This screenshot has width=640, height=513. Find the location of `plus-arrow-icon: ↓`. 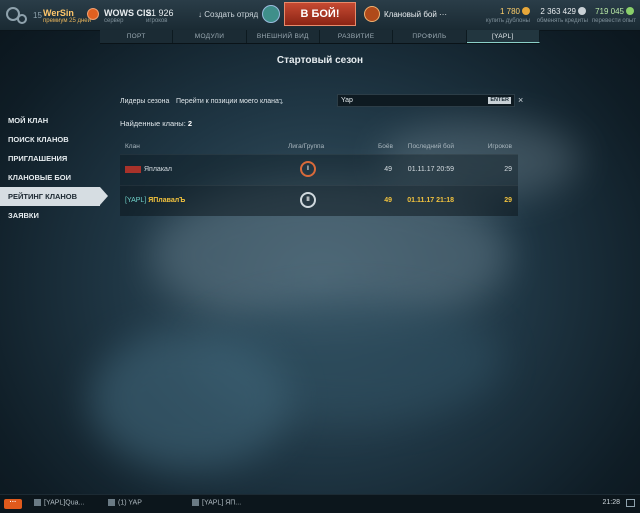

plus-arrow-icon: ↓ is located at coordinates (200, 14).